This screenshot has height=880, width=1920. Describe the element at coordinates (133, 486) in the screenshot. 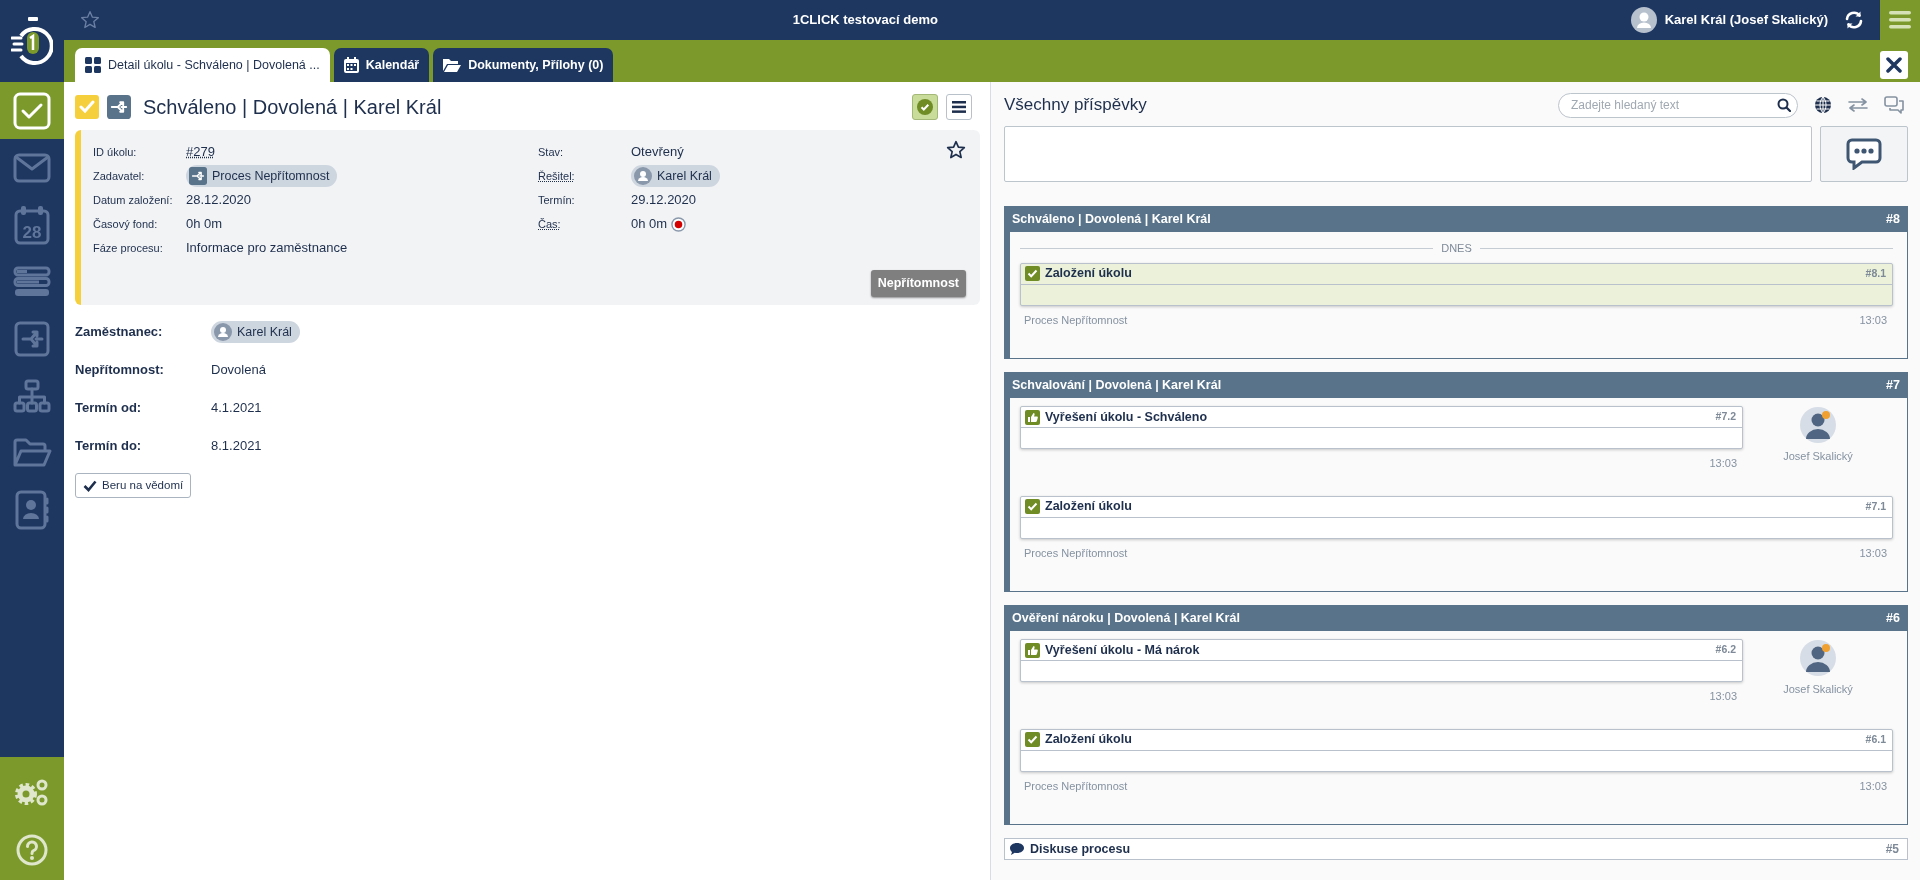

I see `acknowledge-button: Beru na vědomí` at that location.